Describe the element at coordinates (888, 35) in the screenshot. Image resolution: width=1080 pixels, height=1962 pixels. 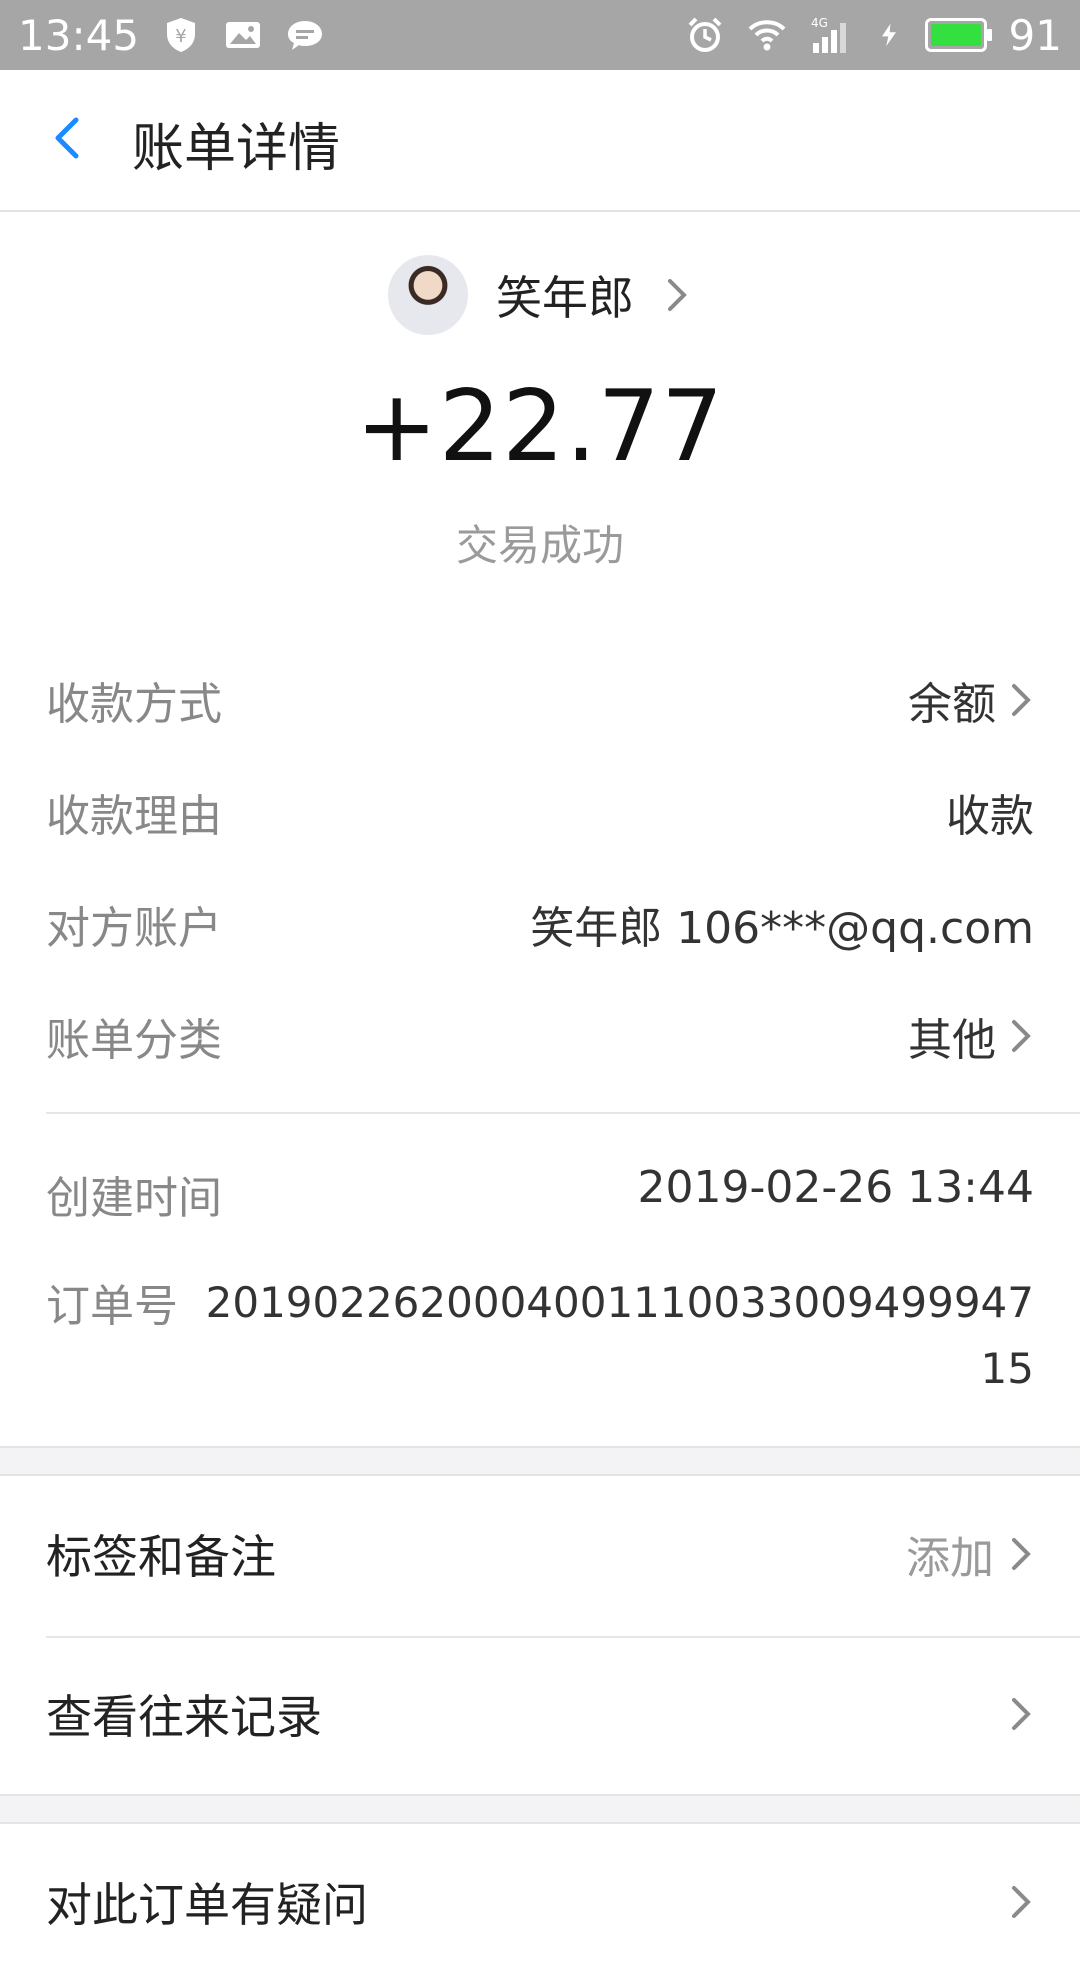
I see `charging-bolt-icon` at that location.